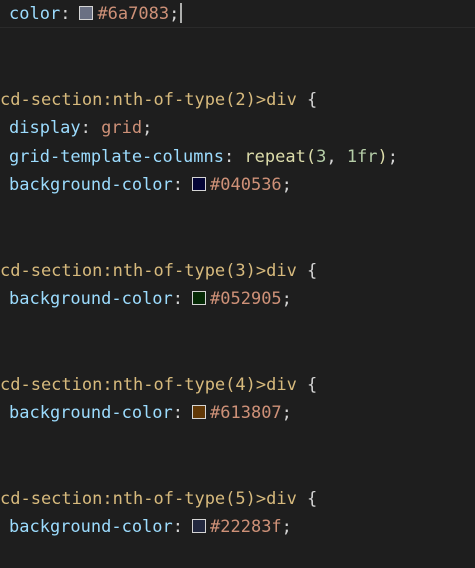 Image resolution: width=475 pixels, height=568 pixels. I want to click on code-line-selector-5: cd-section:nth-of-type(5)>div {, so click(158, 499).